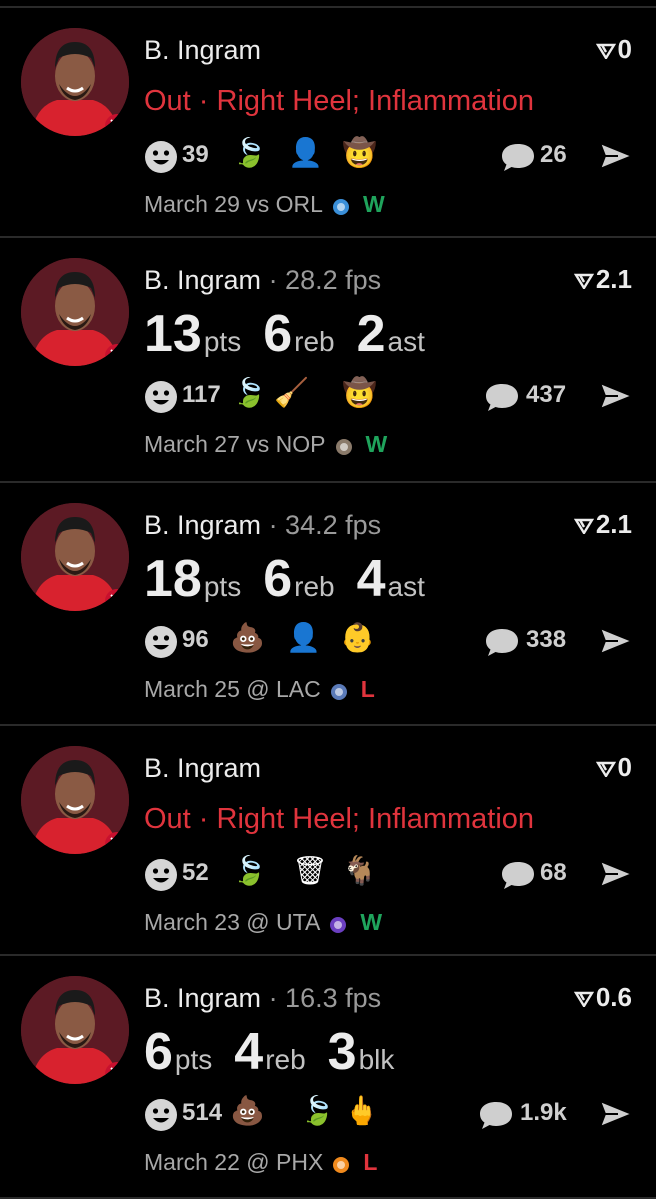  What do you see at coordinates (376, 1059) in the screenshot?
I see `stat-unit: blk` at bounding box center [376, 1059].